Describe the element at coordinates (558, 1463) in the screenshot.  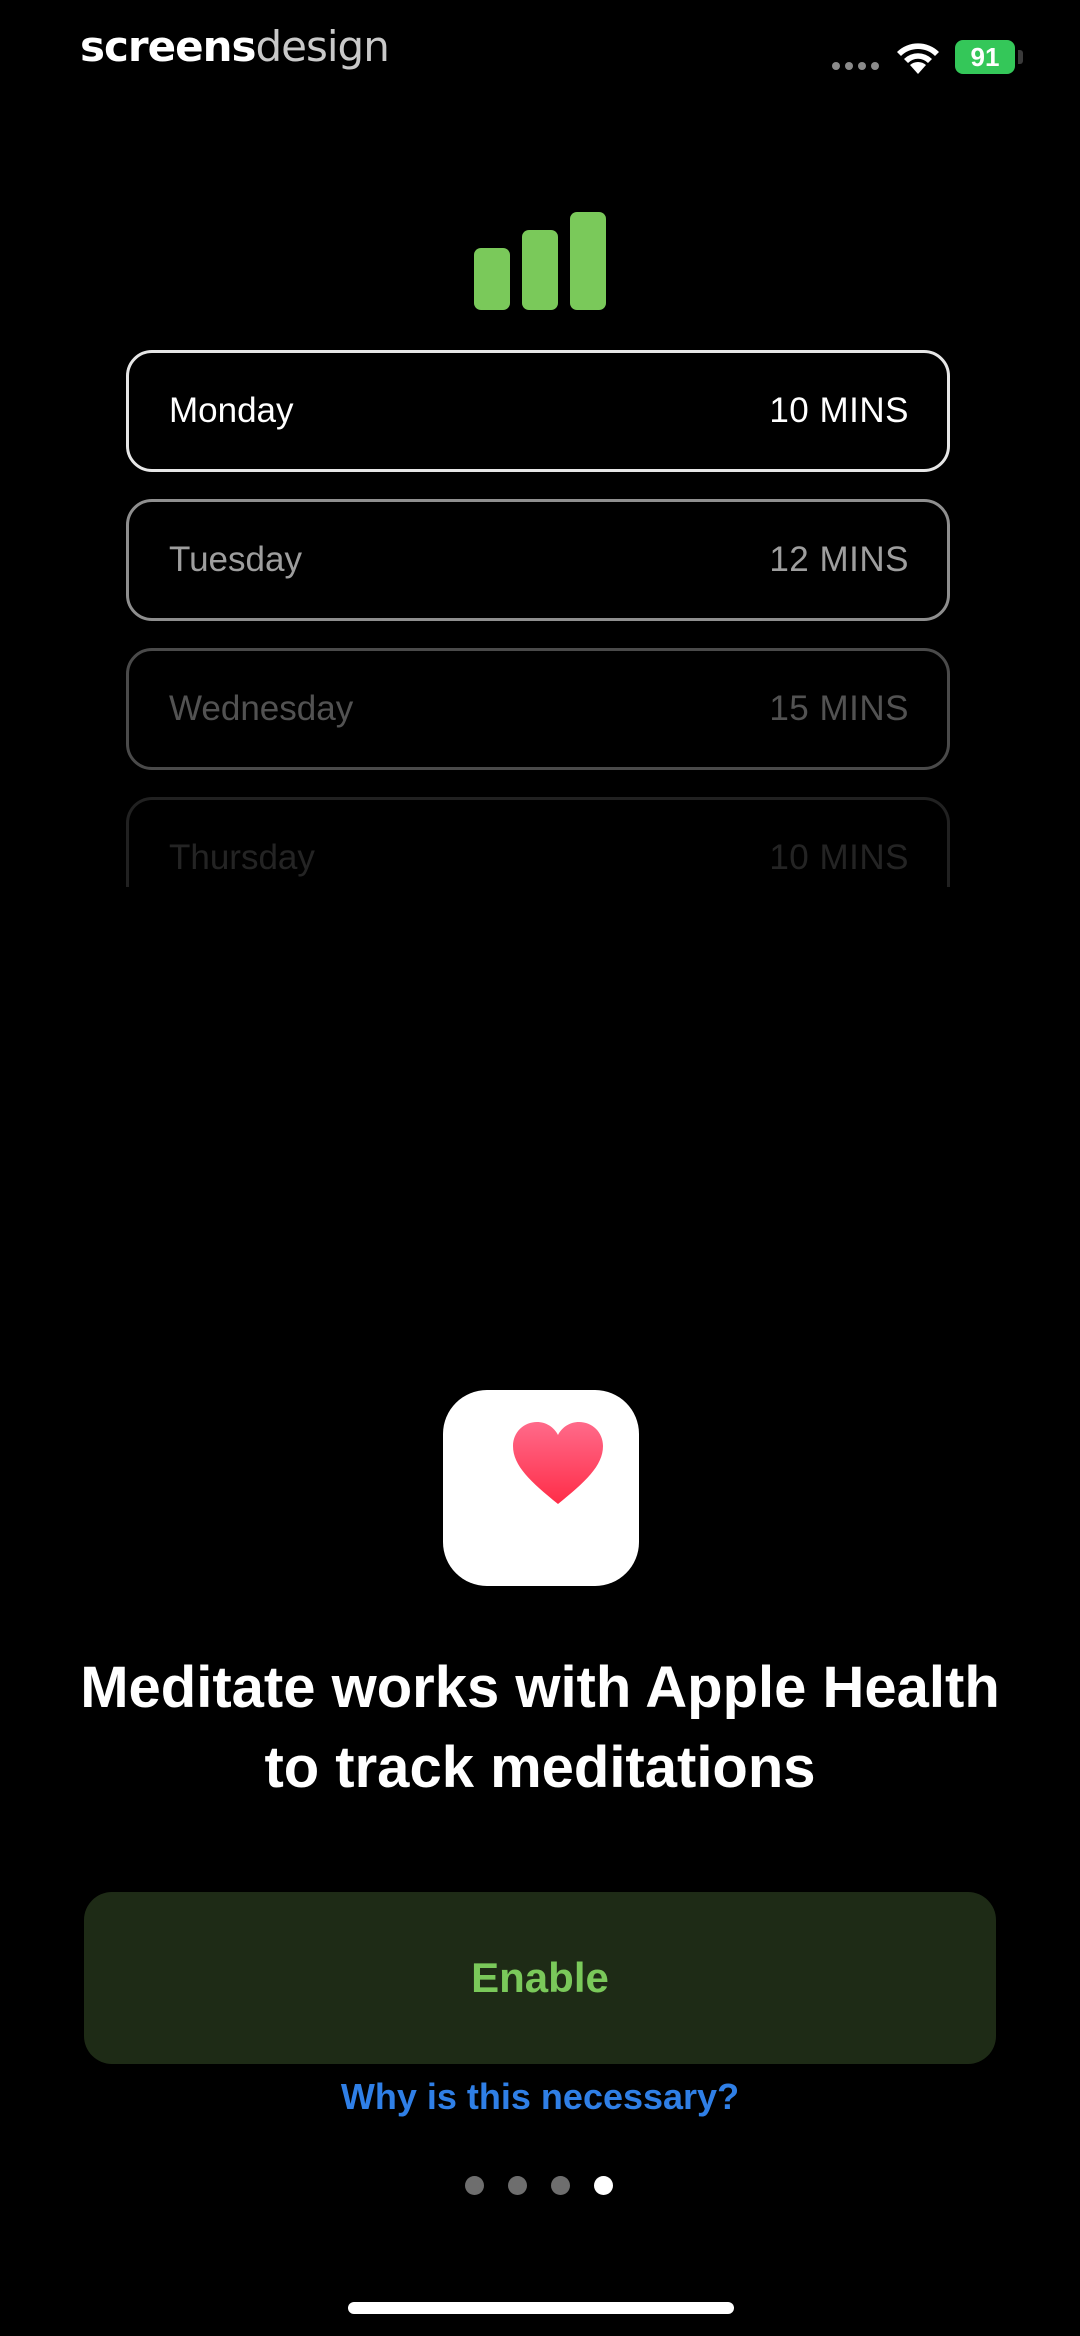
I see `heart-icon` at that location.